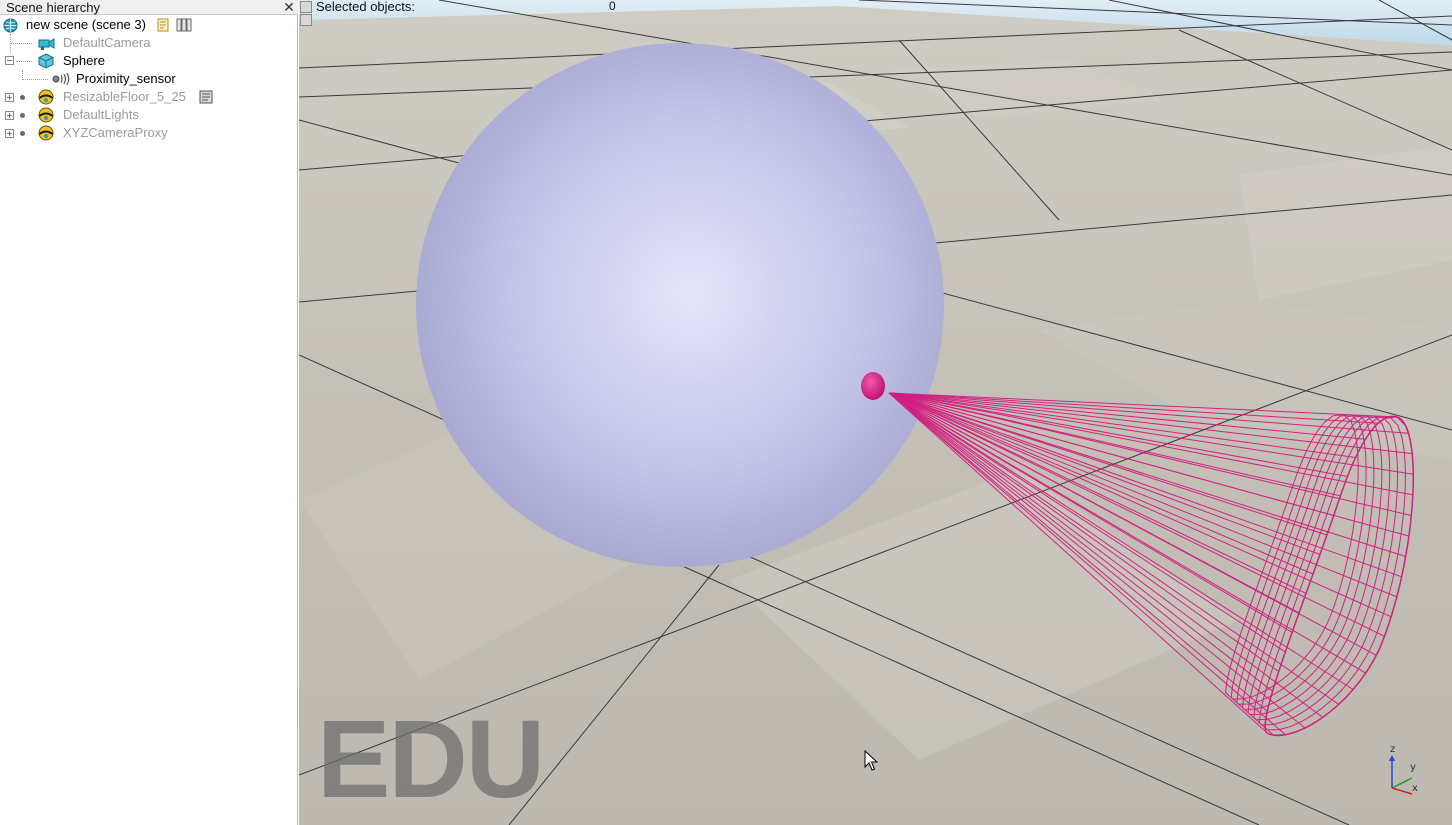  Describe the element at coordinates (289, 7) in the screenshot. I see `close-icon: ✕` at that location.